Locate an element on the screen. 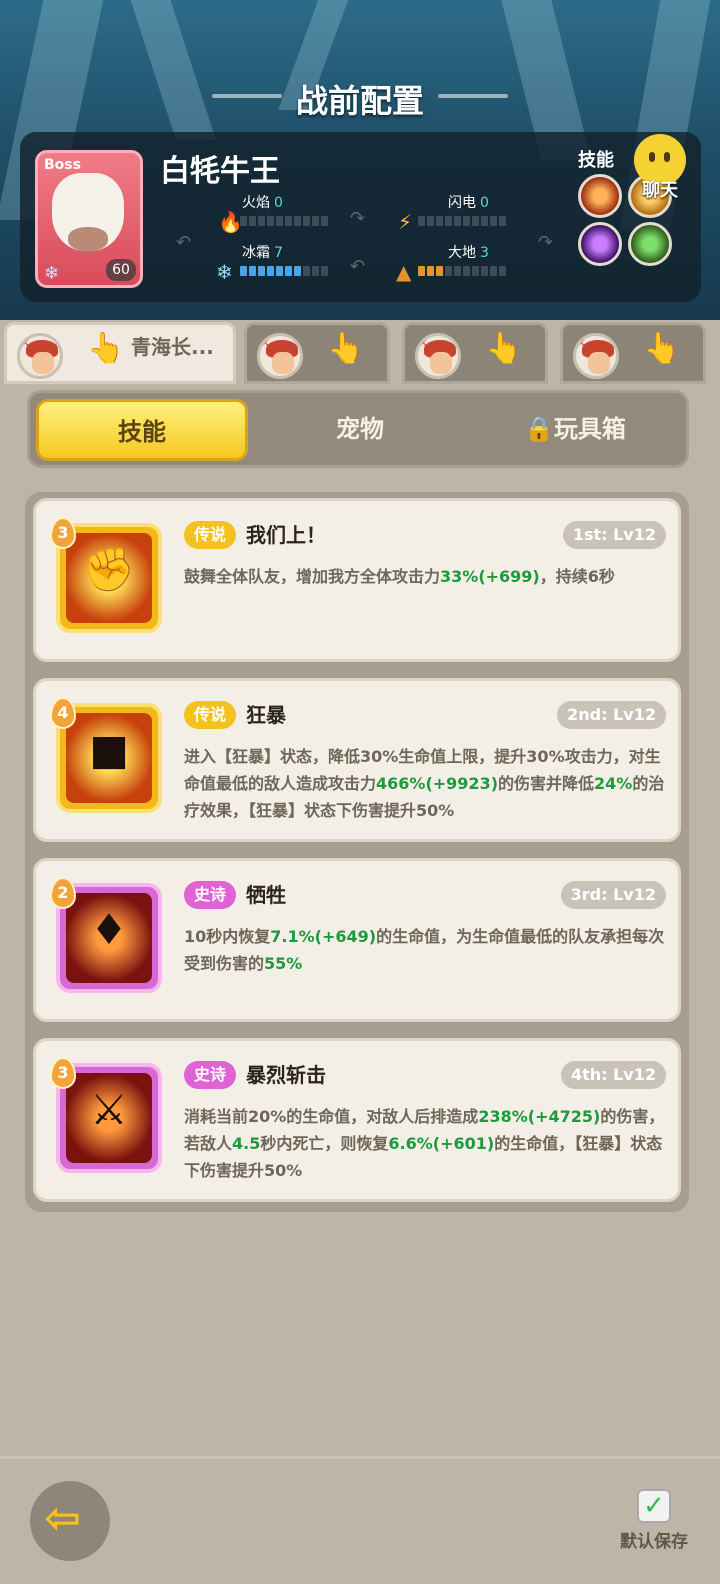 This screenshot has height=1584, width=720. lightning-value: 0 is located at coordinates (484, 203).